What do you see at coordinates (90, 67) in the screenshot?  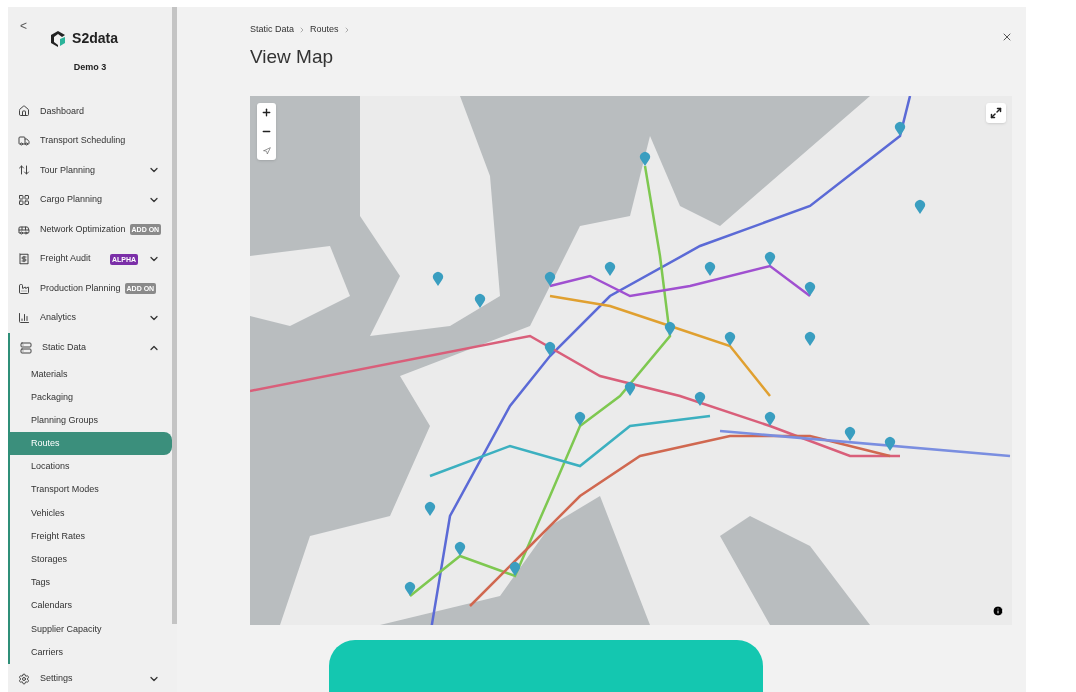 I see `workspace-name: Demo 3` at bounding box center [90, 67].